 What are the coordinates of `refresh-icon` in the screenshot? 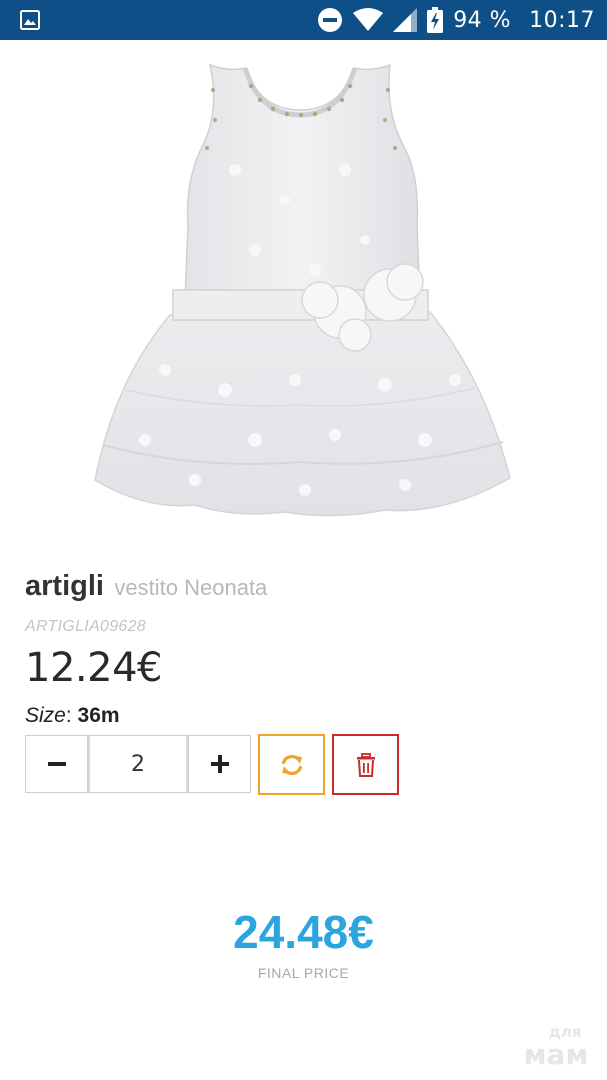 It's located at (291, 764).